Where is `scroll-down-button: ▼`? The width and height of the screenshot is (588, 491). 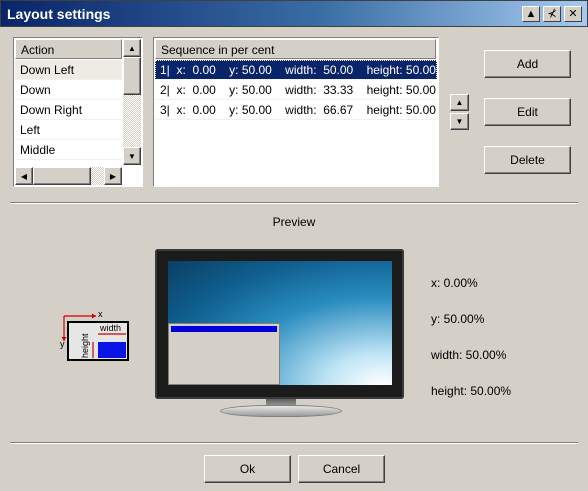
scroll-down-button: ▼ is located at coordinates (132, 156).